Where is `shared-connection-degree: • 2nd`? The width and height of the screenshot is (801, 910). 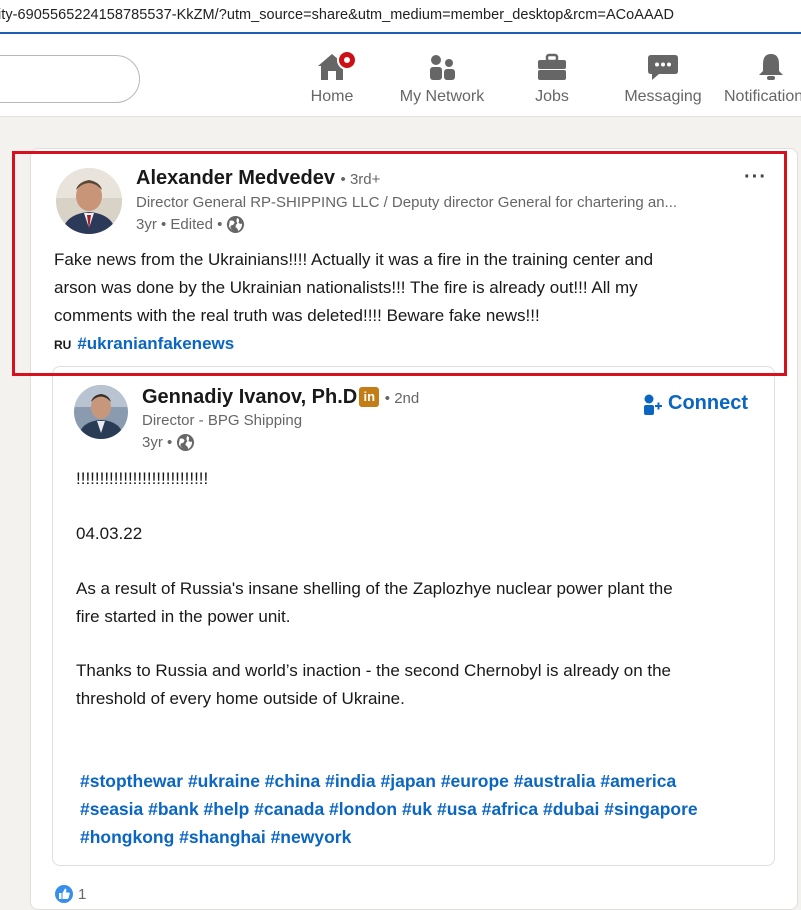
shared-connection-degree: • 2nd is located at coordinates (402, 398).